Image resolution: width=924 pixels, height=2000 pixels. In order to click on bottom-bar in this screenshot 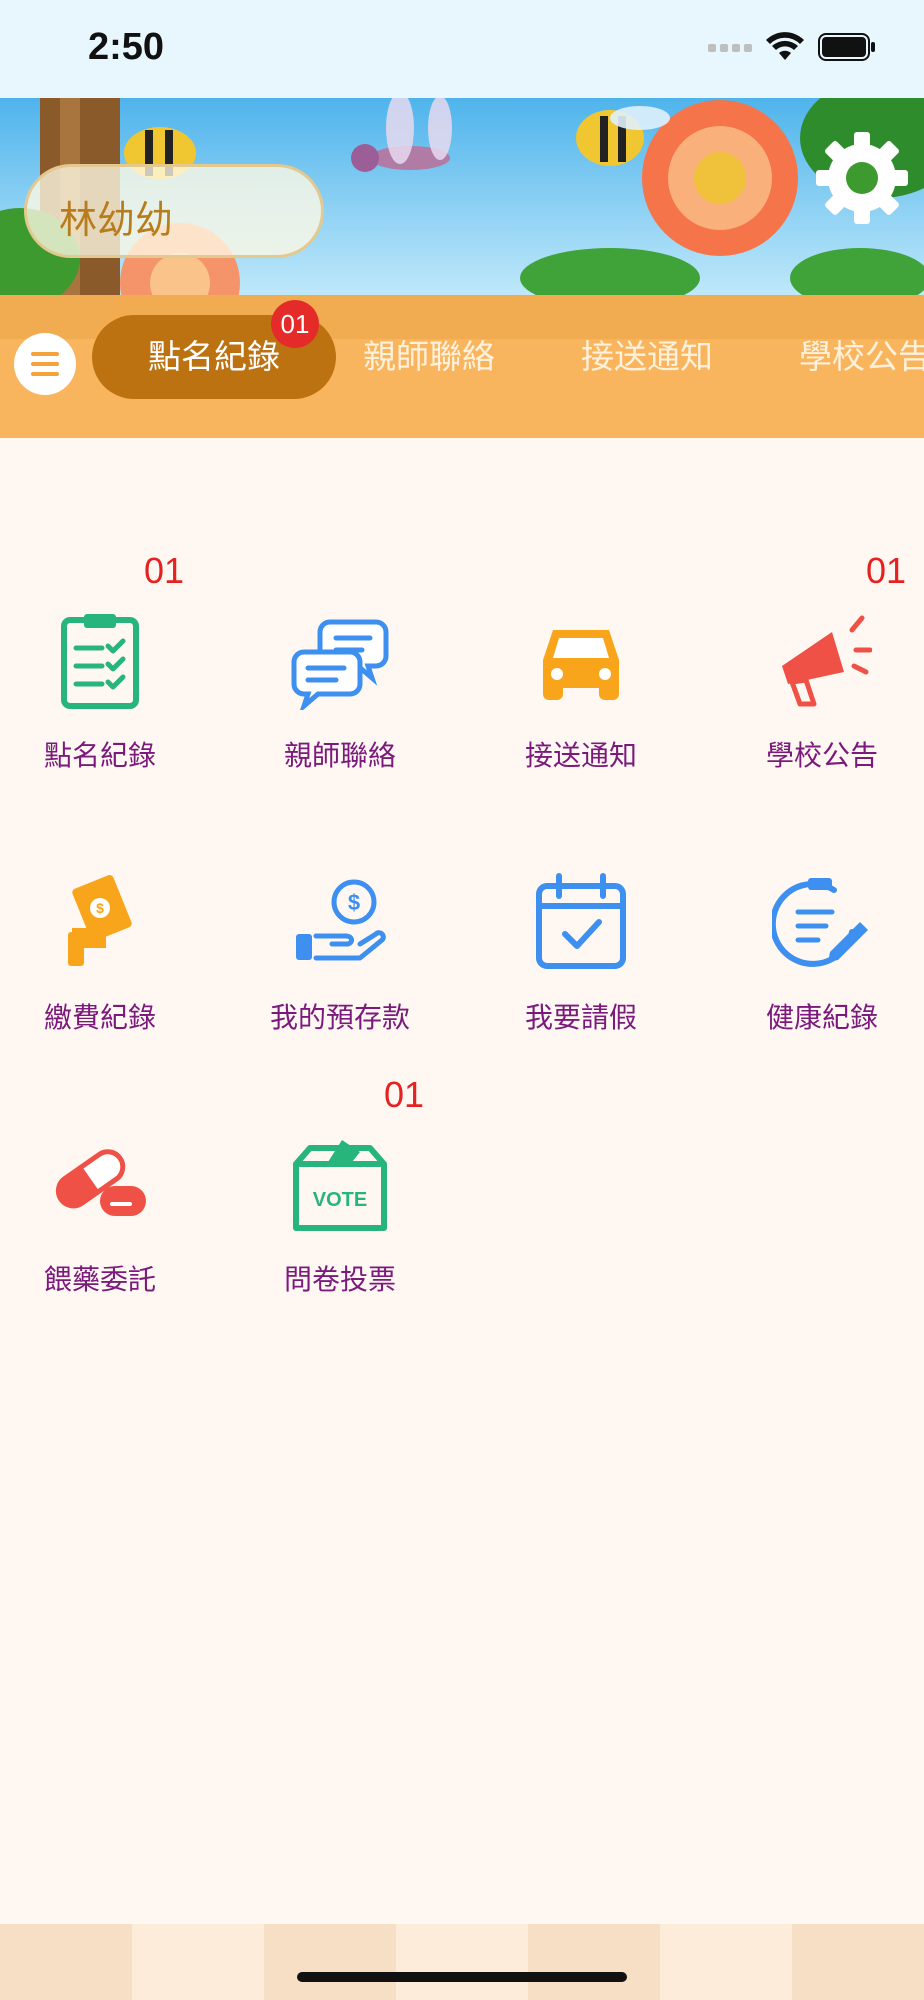, I will do `click(462, 1962)`.